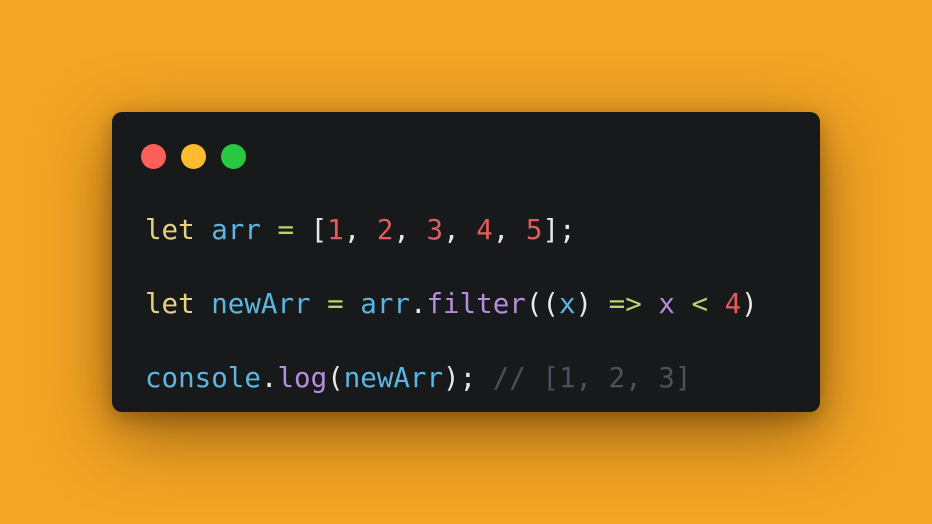 The width and height of the screenshot is (932, 524). What do you see at coordinates (311, 230) in the screenshot?
I see `code-token: [` at bounding box center [311, 230].